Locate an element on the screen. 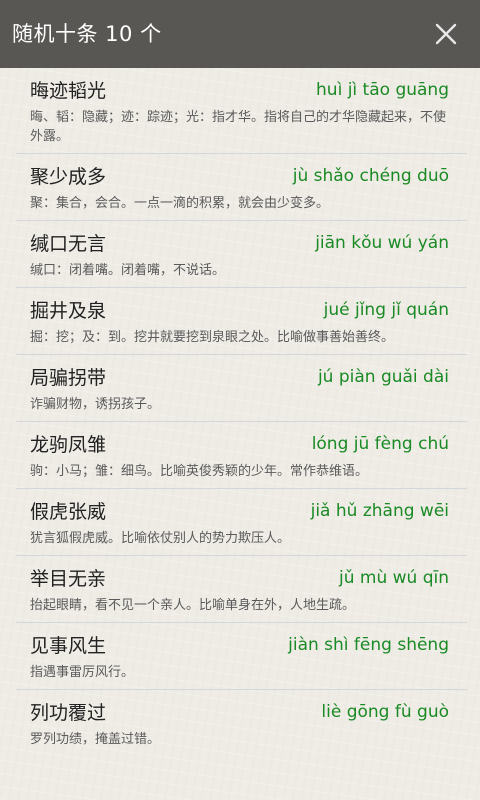  title-bar: 随机十条 10 个 is located at coordinates (240, 34).